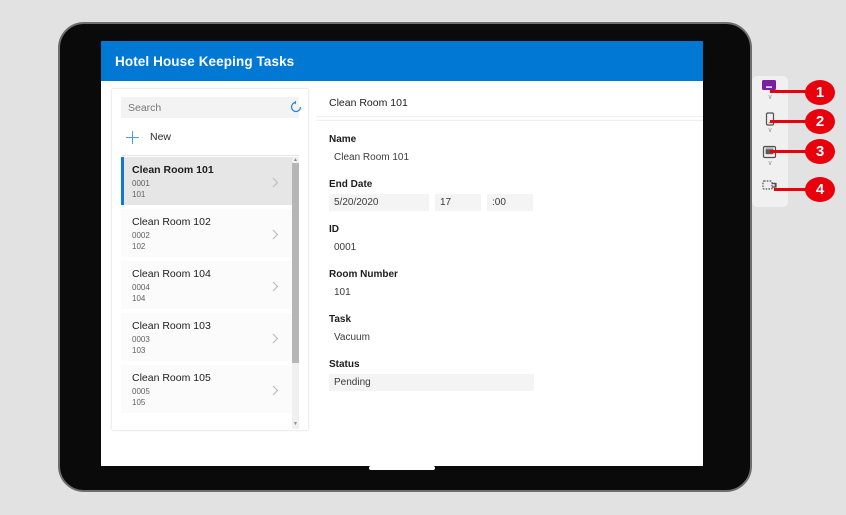  I want to click on field-name: Name Clean Room 101, so click(516, 150).